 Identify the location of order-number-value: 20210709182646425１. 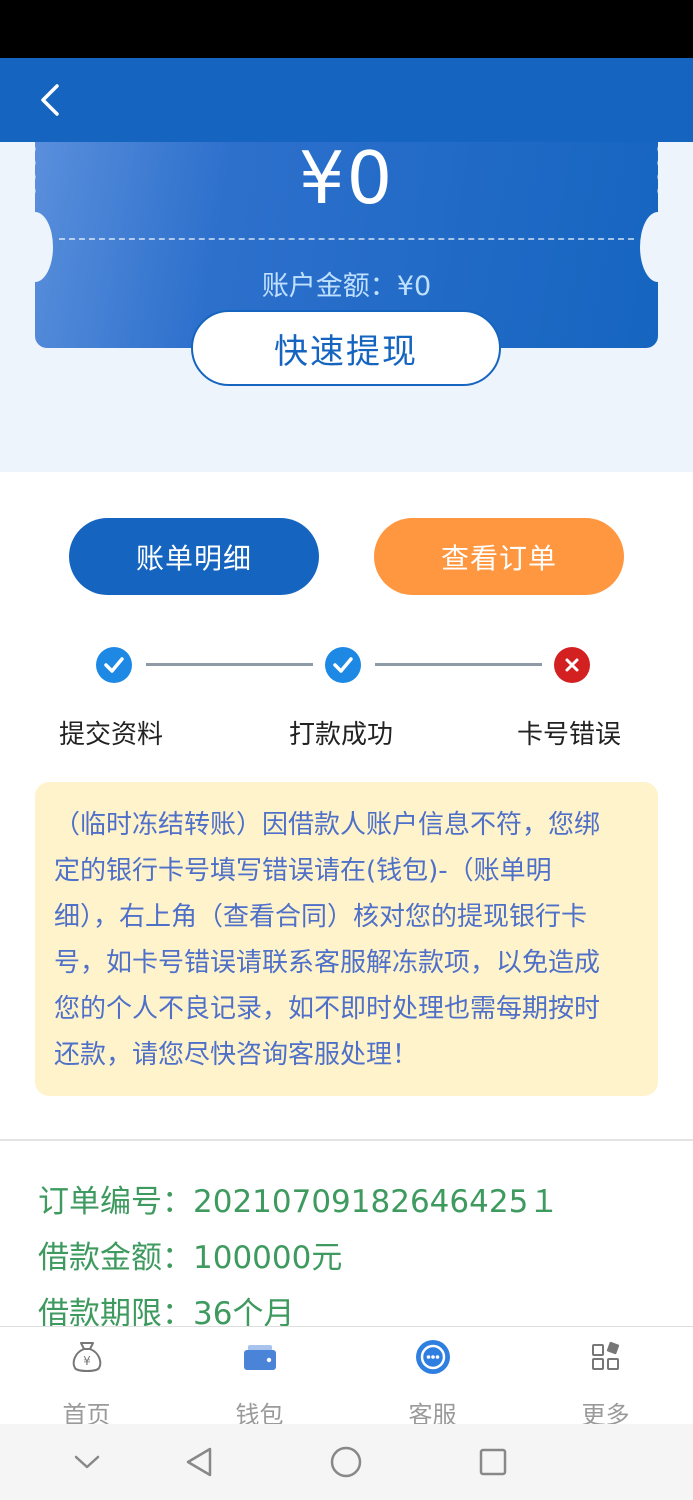
(376, 1202).